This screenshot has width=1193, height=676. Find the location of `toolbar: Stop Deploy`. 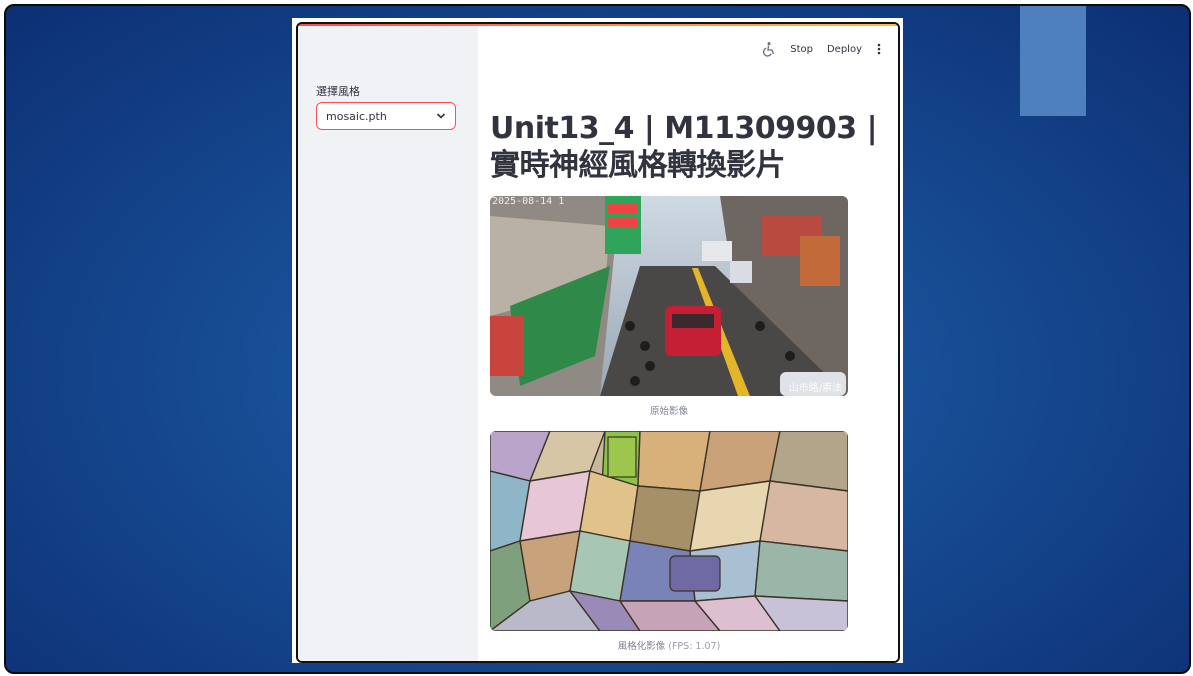

toolbar: Stop Deploy is located at coordinates (821, 49).